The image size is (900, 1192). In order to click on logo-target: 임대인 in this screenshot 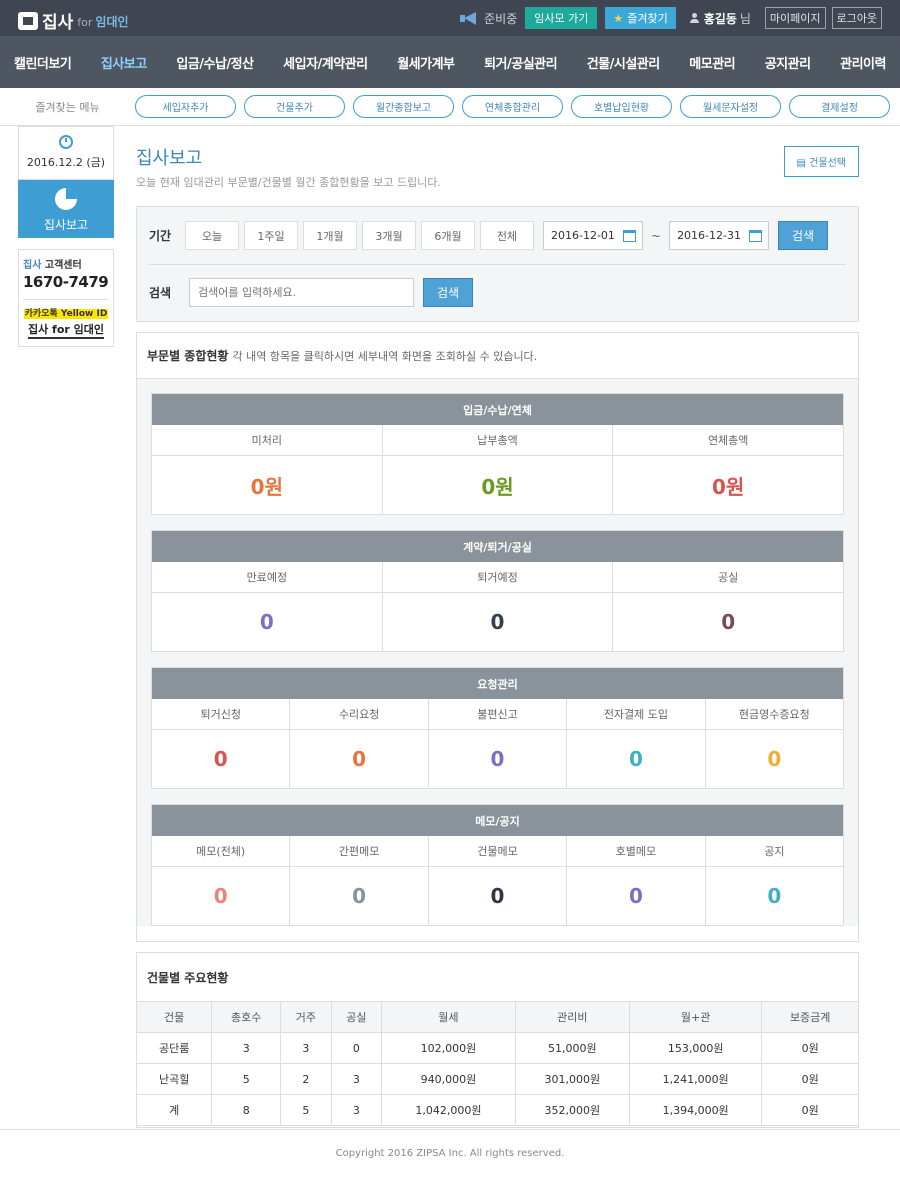, I will do `click(112, 22)`.